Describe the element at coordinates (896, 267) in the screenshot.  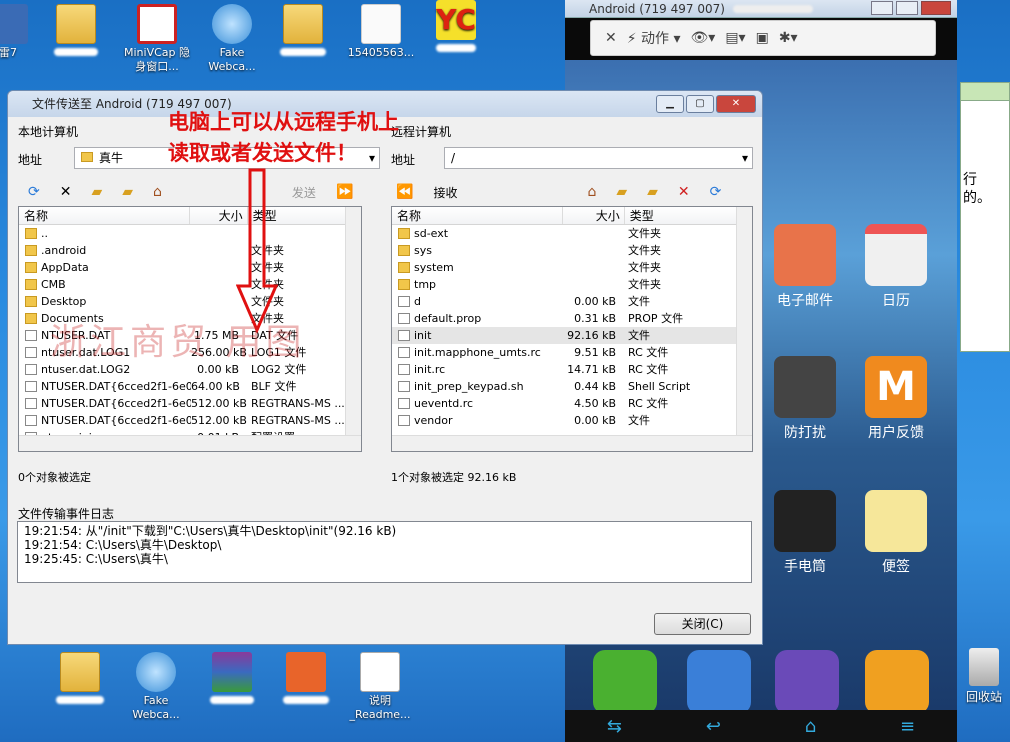
I see `app-calendar: 日历` at that location.